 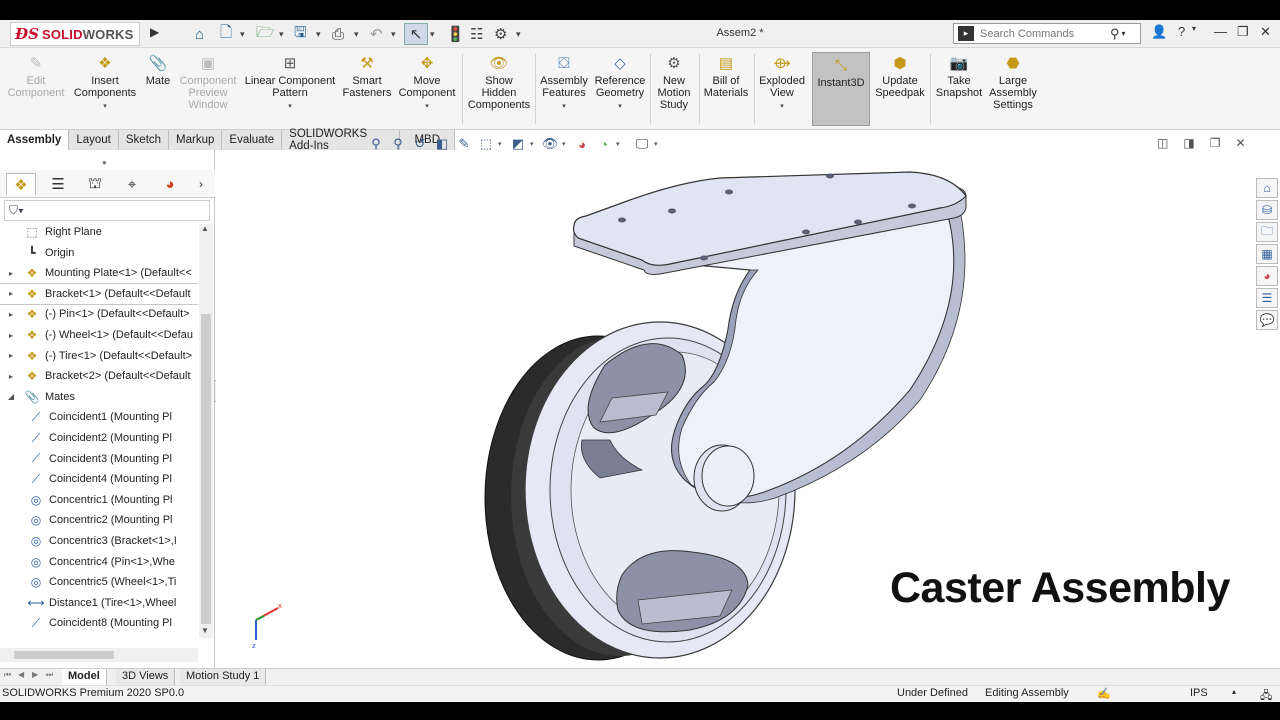 I want to click on viewport-restore-icon: ❐, so click(x=1215, y=143).